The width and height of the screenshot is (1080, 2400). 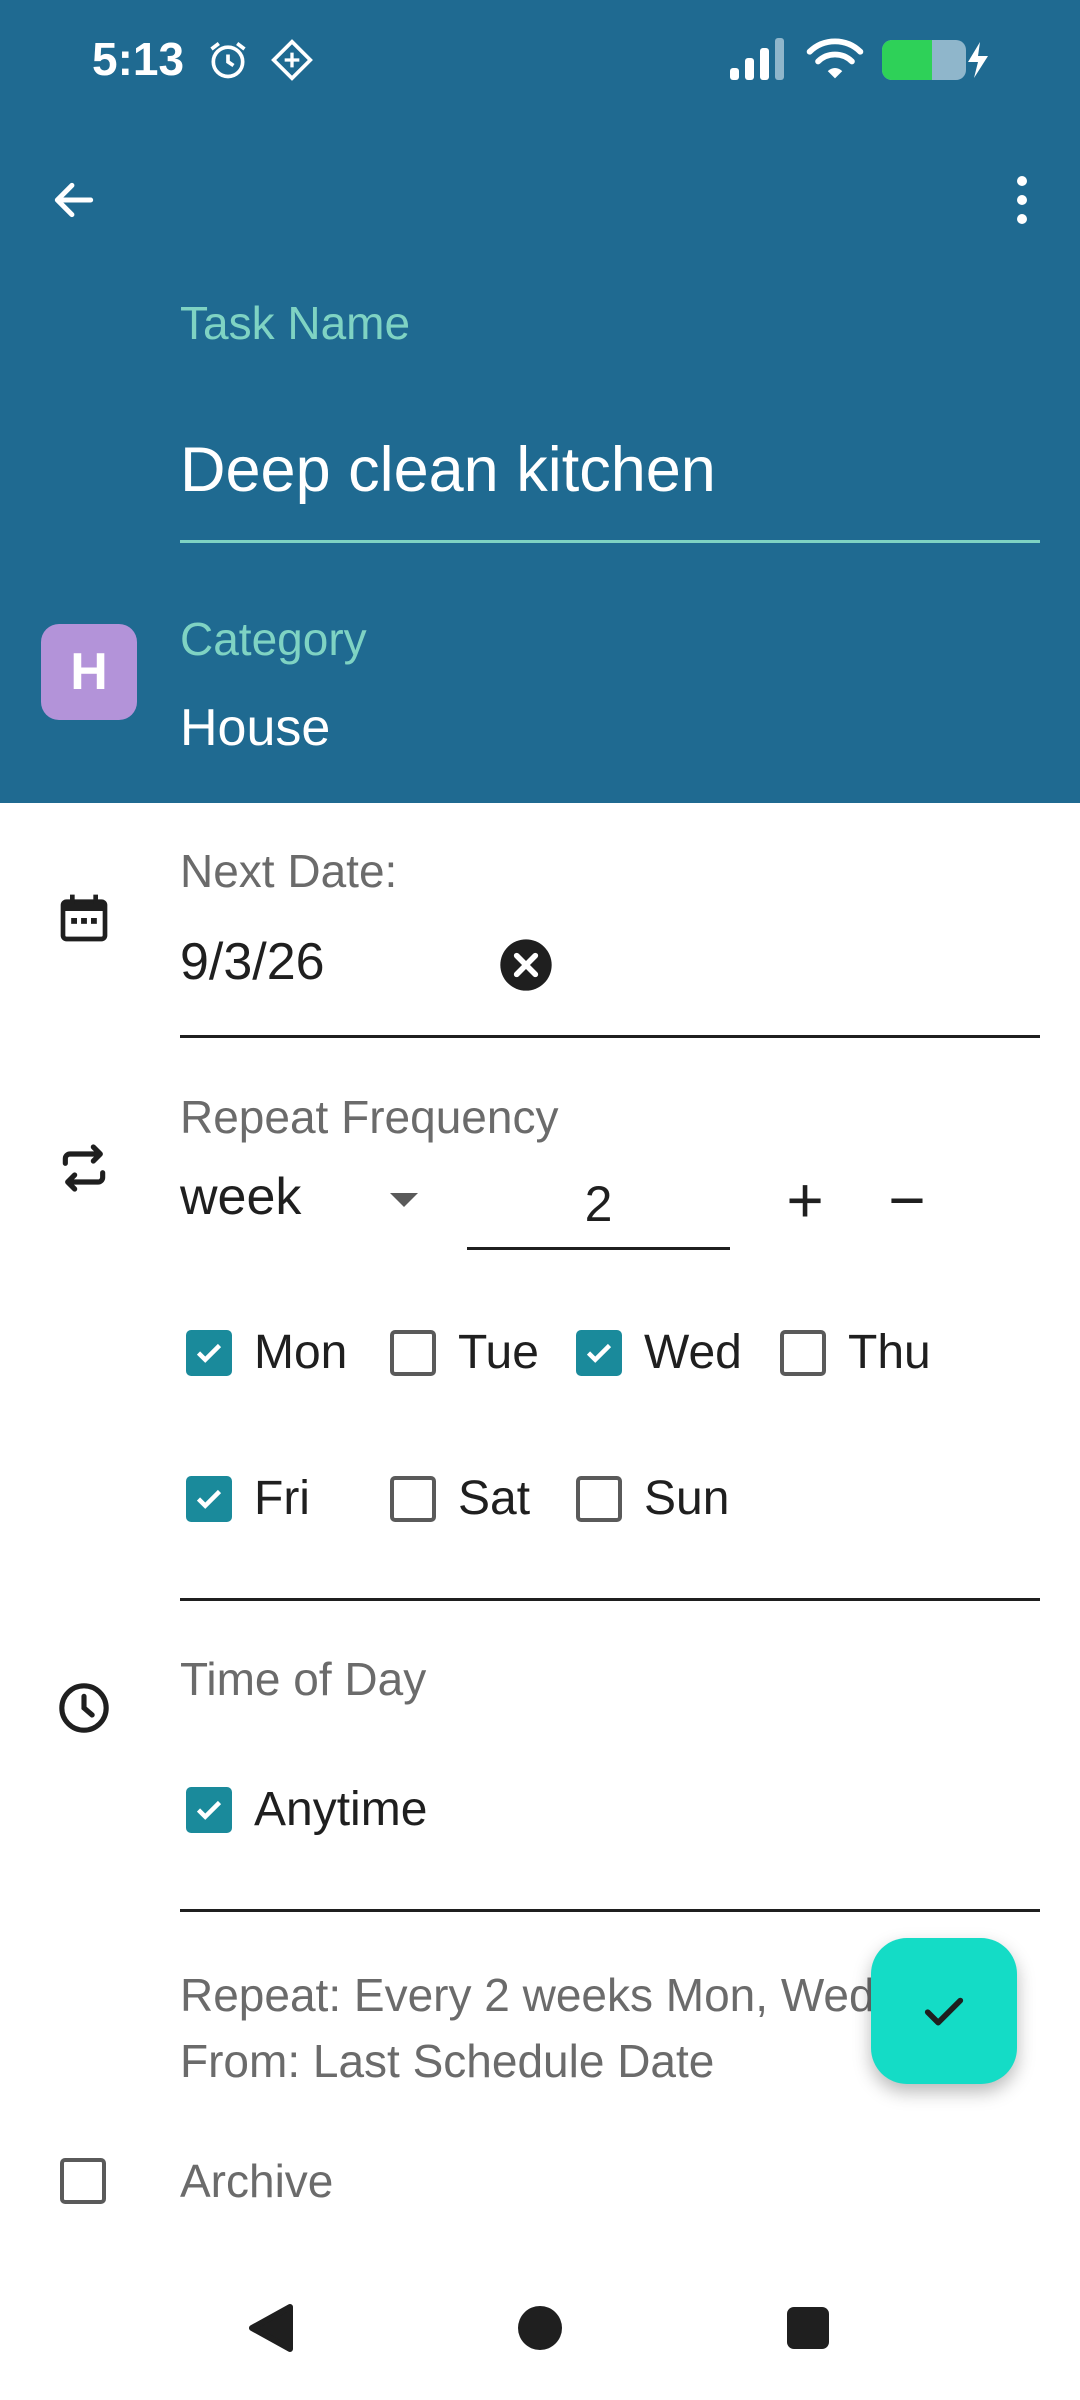 What do you see at coordinates (89, 672) in the screenshot?
I see `category-avatar: H` at bounding box center [89, 672].